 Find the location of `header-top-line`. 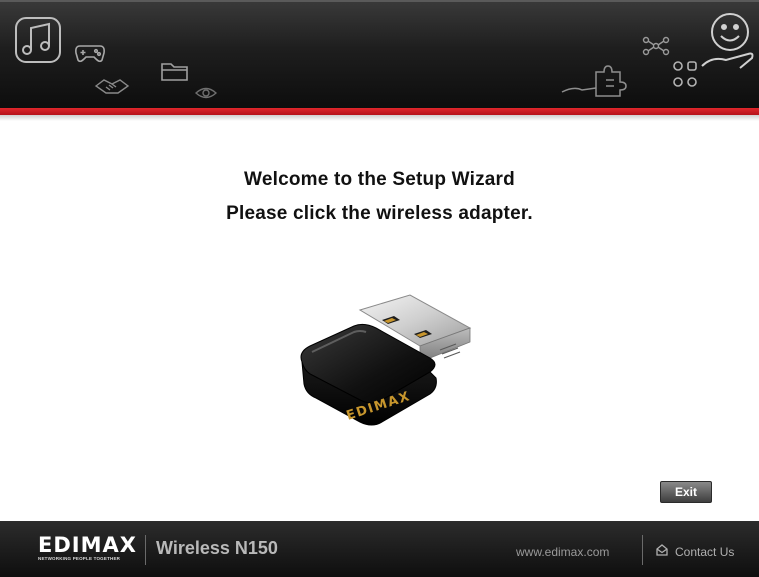

header-top-line is located at coordinates (379, 1).